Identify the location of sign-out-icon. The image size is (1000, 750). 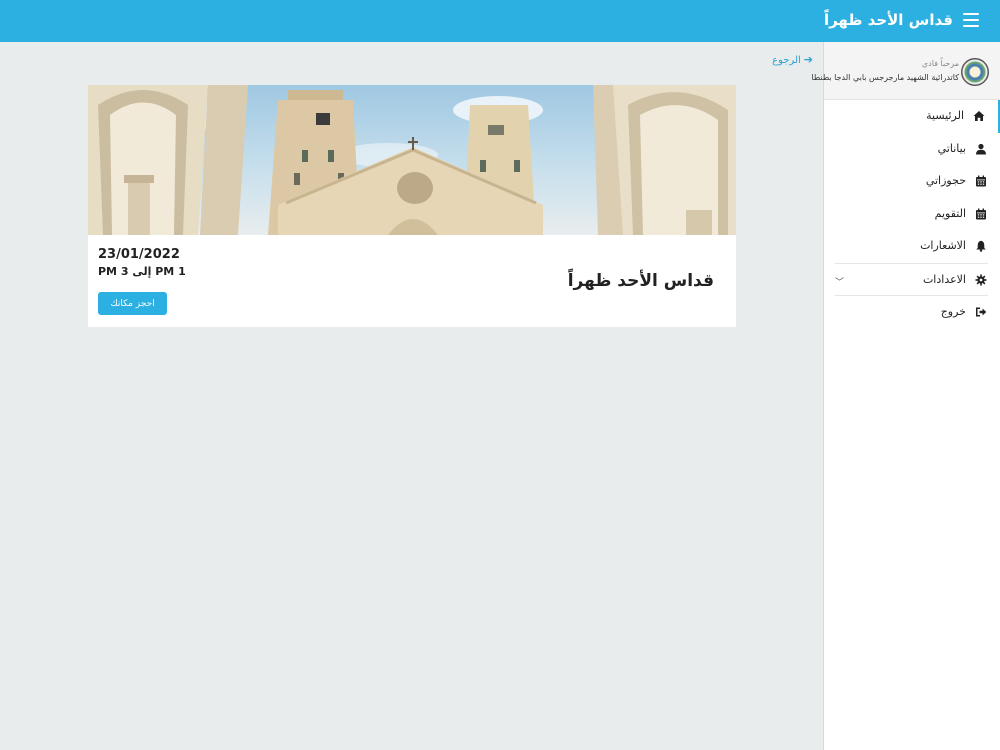
(981, 312).